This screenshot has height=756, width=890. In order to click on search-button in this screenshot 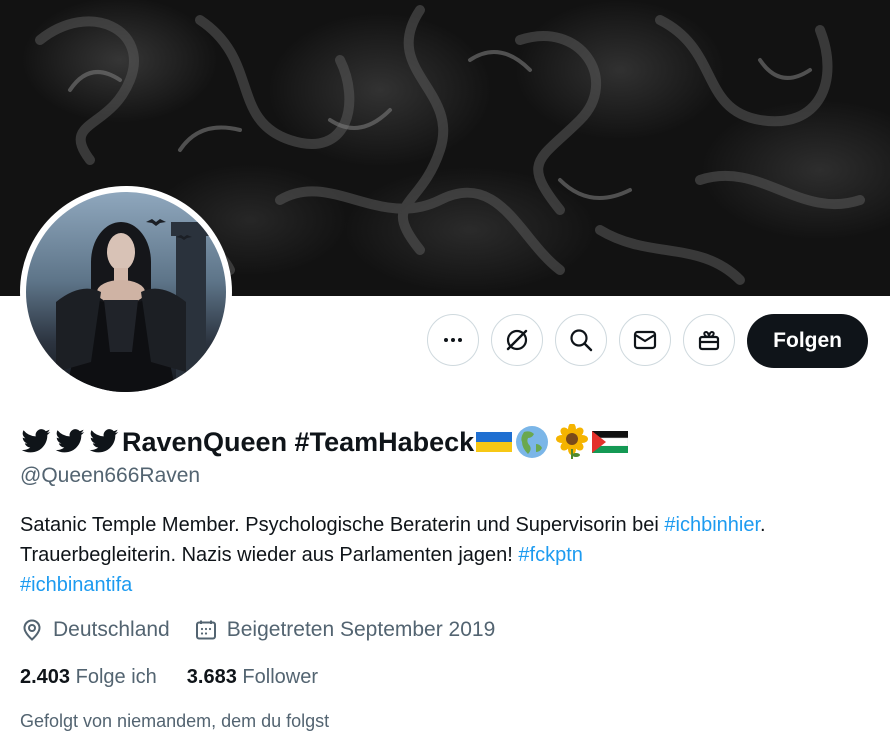, I will do `click(581, 340)`.